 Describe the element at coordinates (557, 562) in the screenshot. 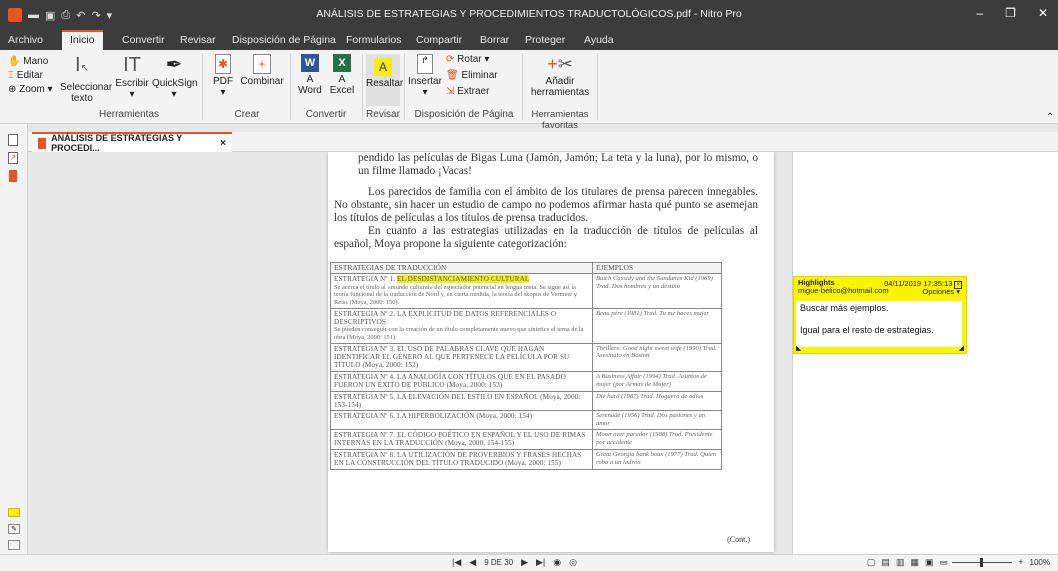

I see `back-view-icon: ◉` at that location.